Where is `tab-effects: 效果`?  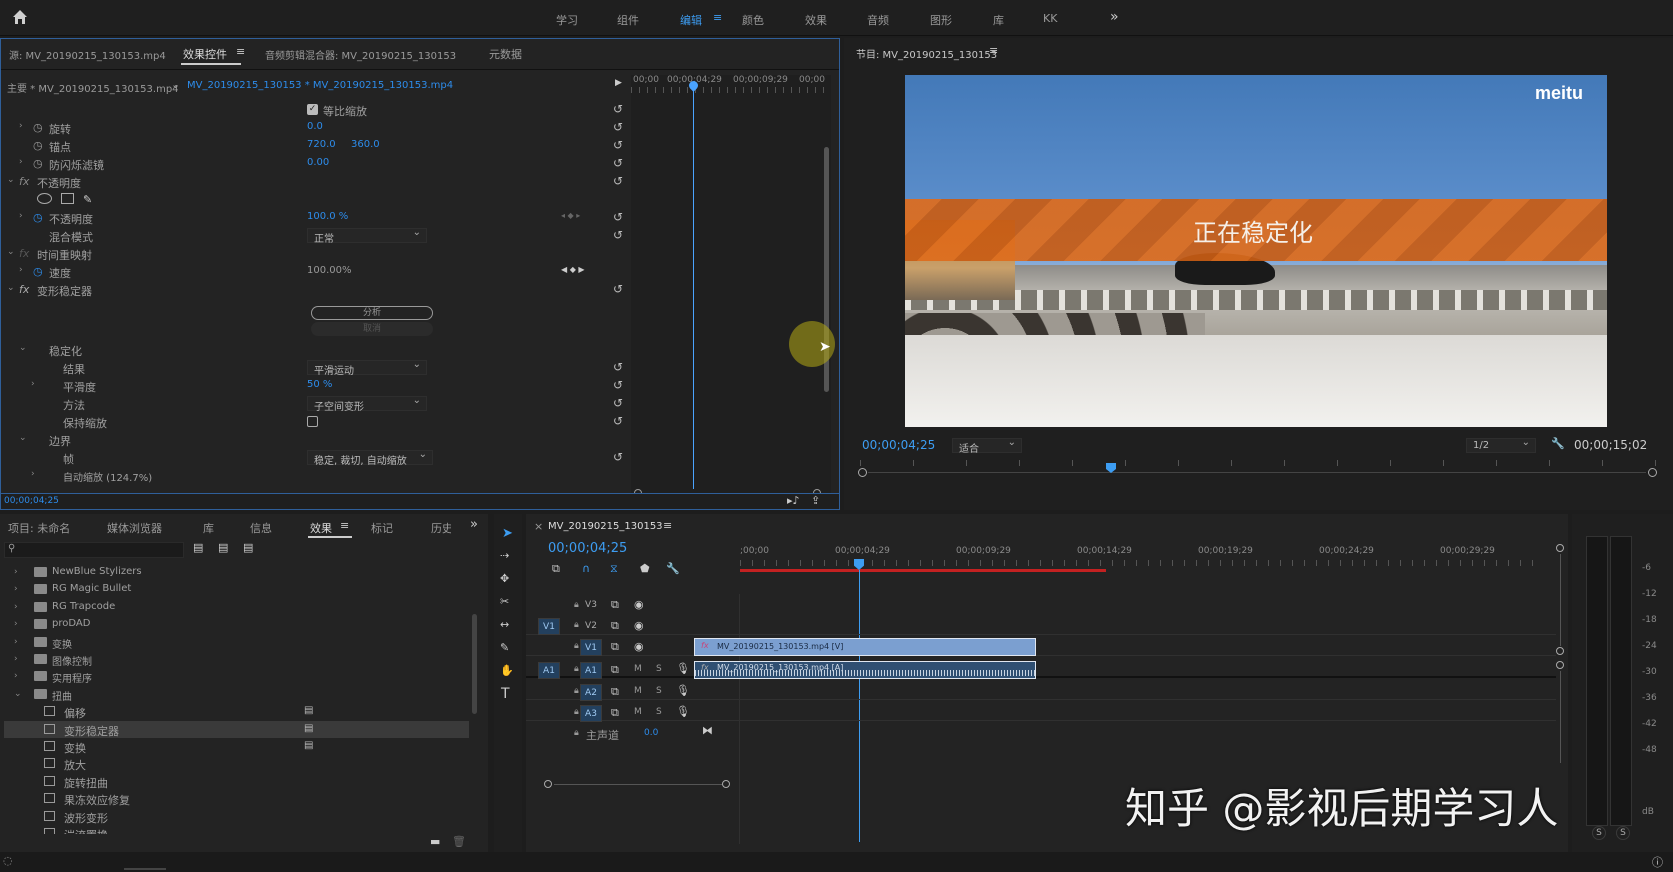 tab-effects: 效果 is located at coordinates (321, 528).